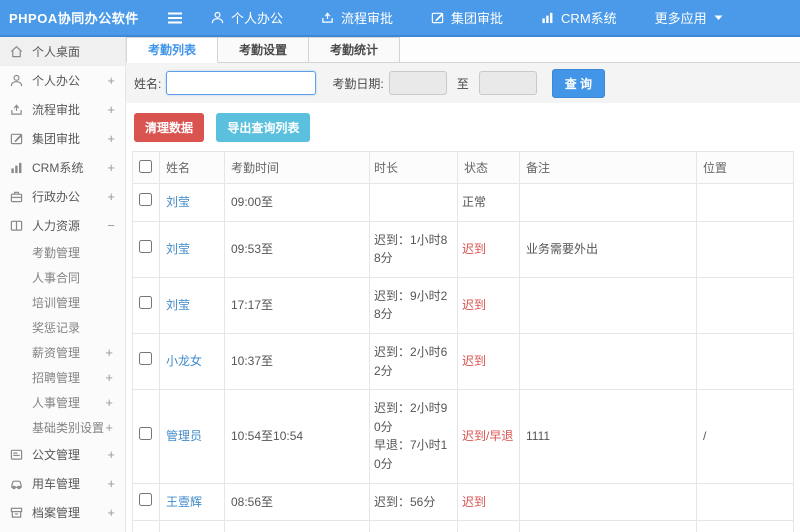  Describe the element at coordinates (297, 167) in the screenshot. I see `col-header-time: 考勤时间` at that location.